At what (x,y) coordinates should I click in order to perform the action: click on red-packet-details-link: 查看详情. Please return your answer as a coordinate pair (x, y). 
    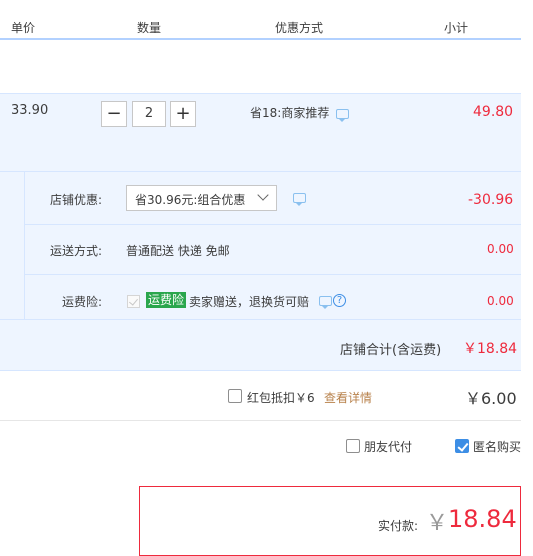
    Looking at the image, I should click on (348, 397).